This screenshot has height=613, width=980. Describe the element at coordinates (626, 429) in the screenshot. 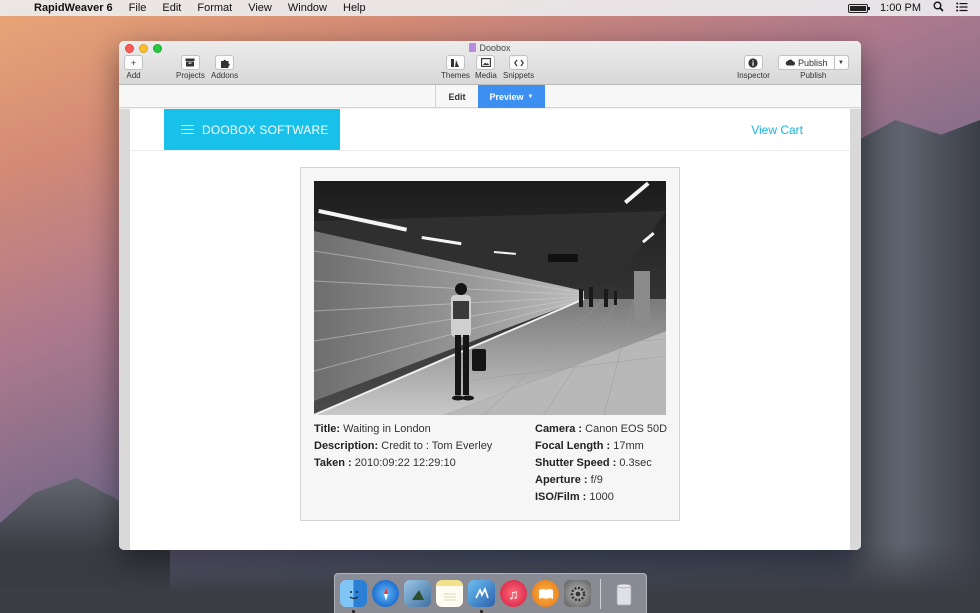

I see `photo-camera-value: Canon EOS 50D` at that location.